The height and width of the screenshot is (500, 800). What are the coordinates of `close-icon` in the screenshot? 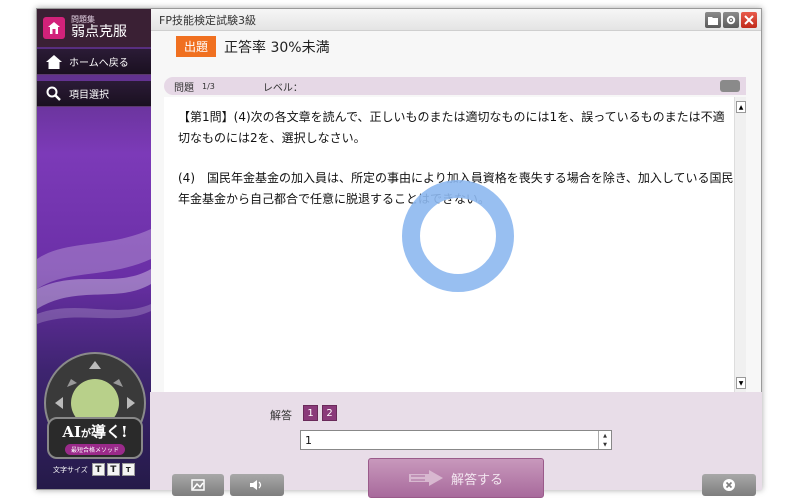 It's located at (749, 20).